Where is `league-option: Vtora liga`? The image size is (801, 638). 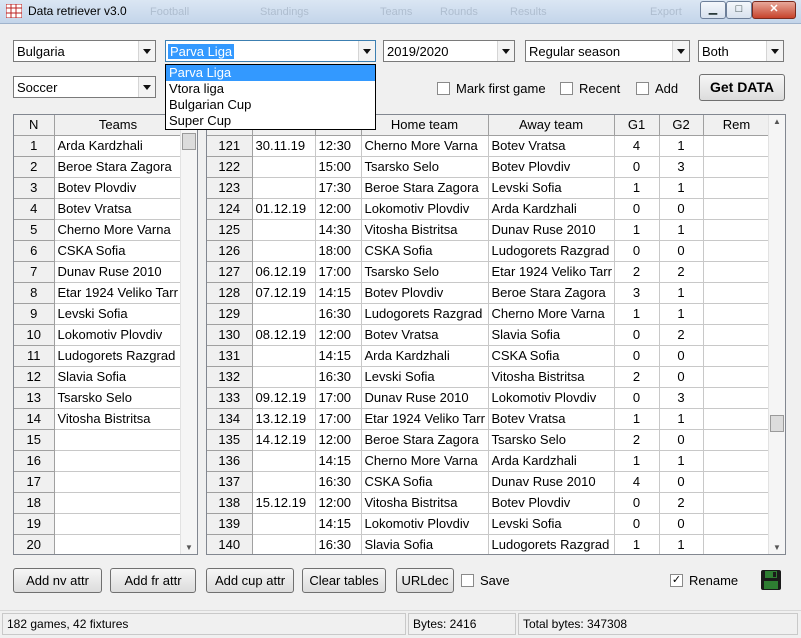 league-option: Vtora liga is located at coordinates (270, 89).